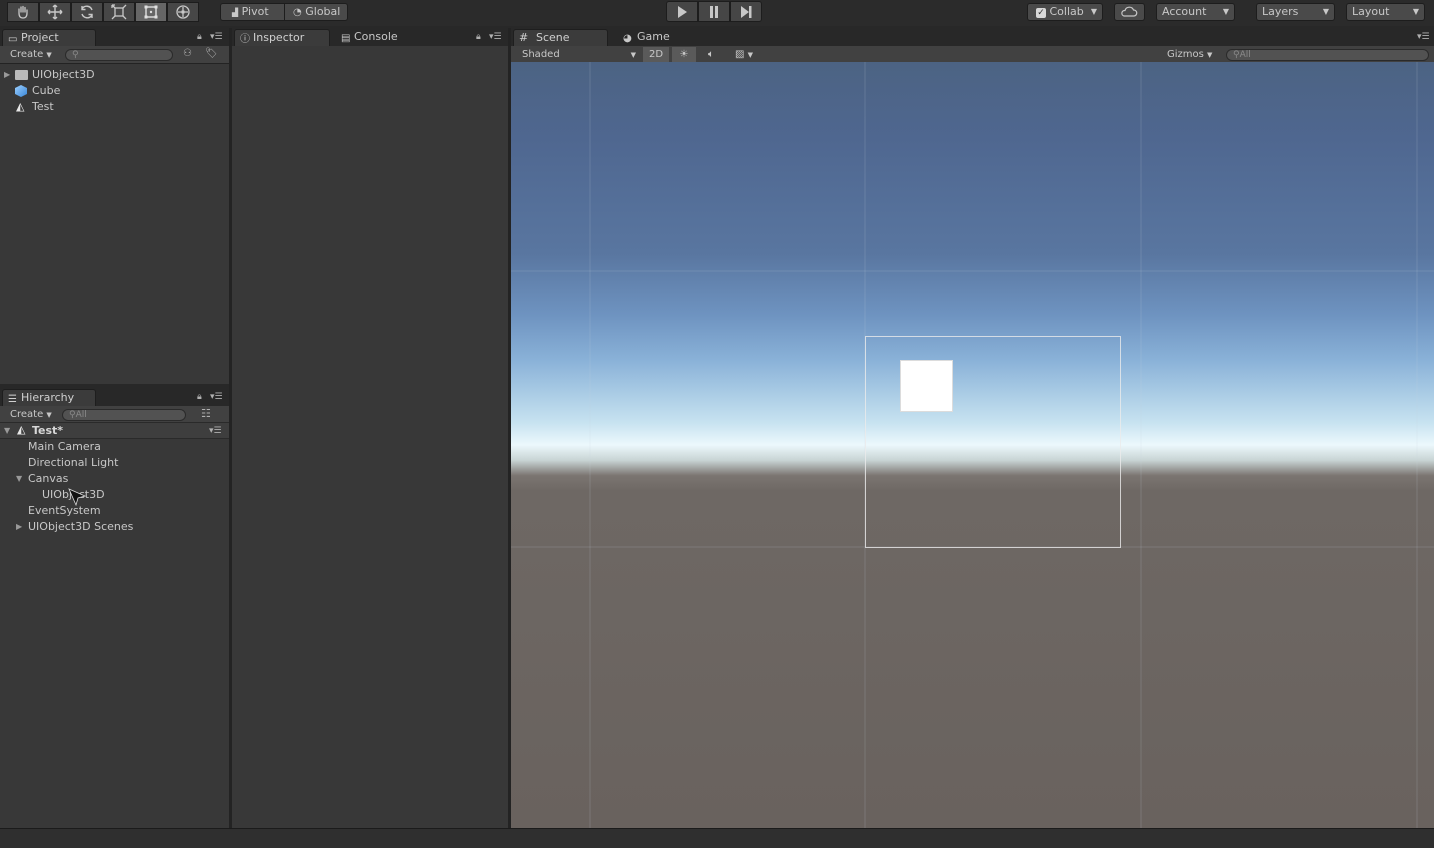 The width and height of the screenshot is (1434, 848). What do you see at coordinates (255, 11) in the screenshot?
I see `pivot-label: Pivot` at bounding box center [255, 11].